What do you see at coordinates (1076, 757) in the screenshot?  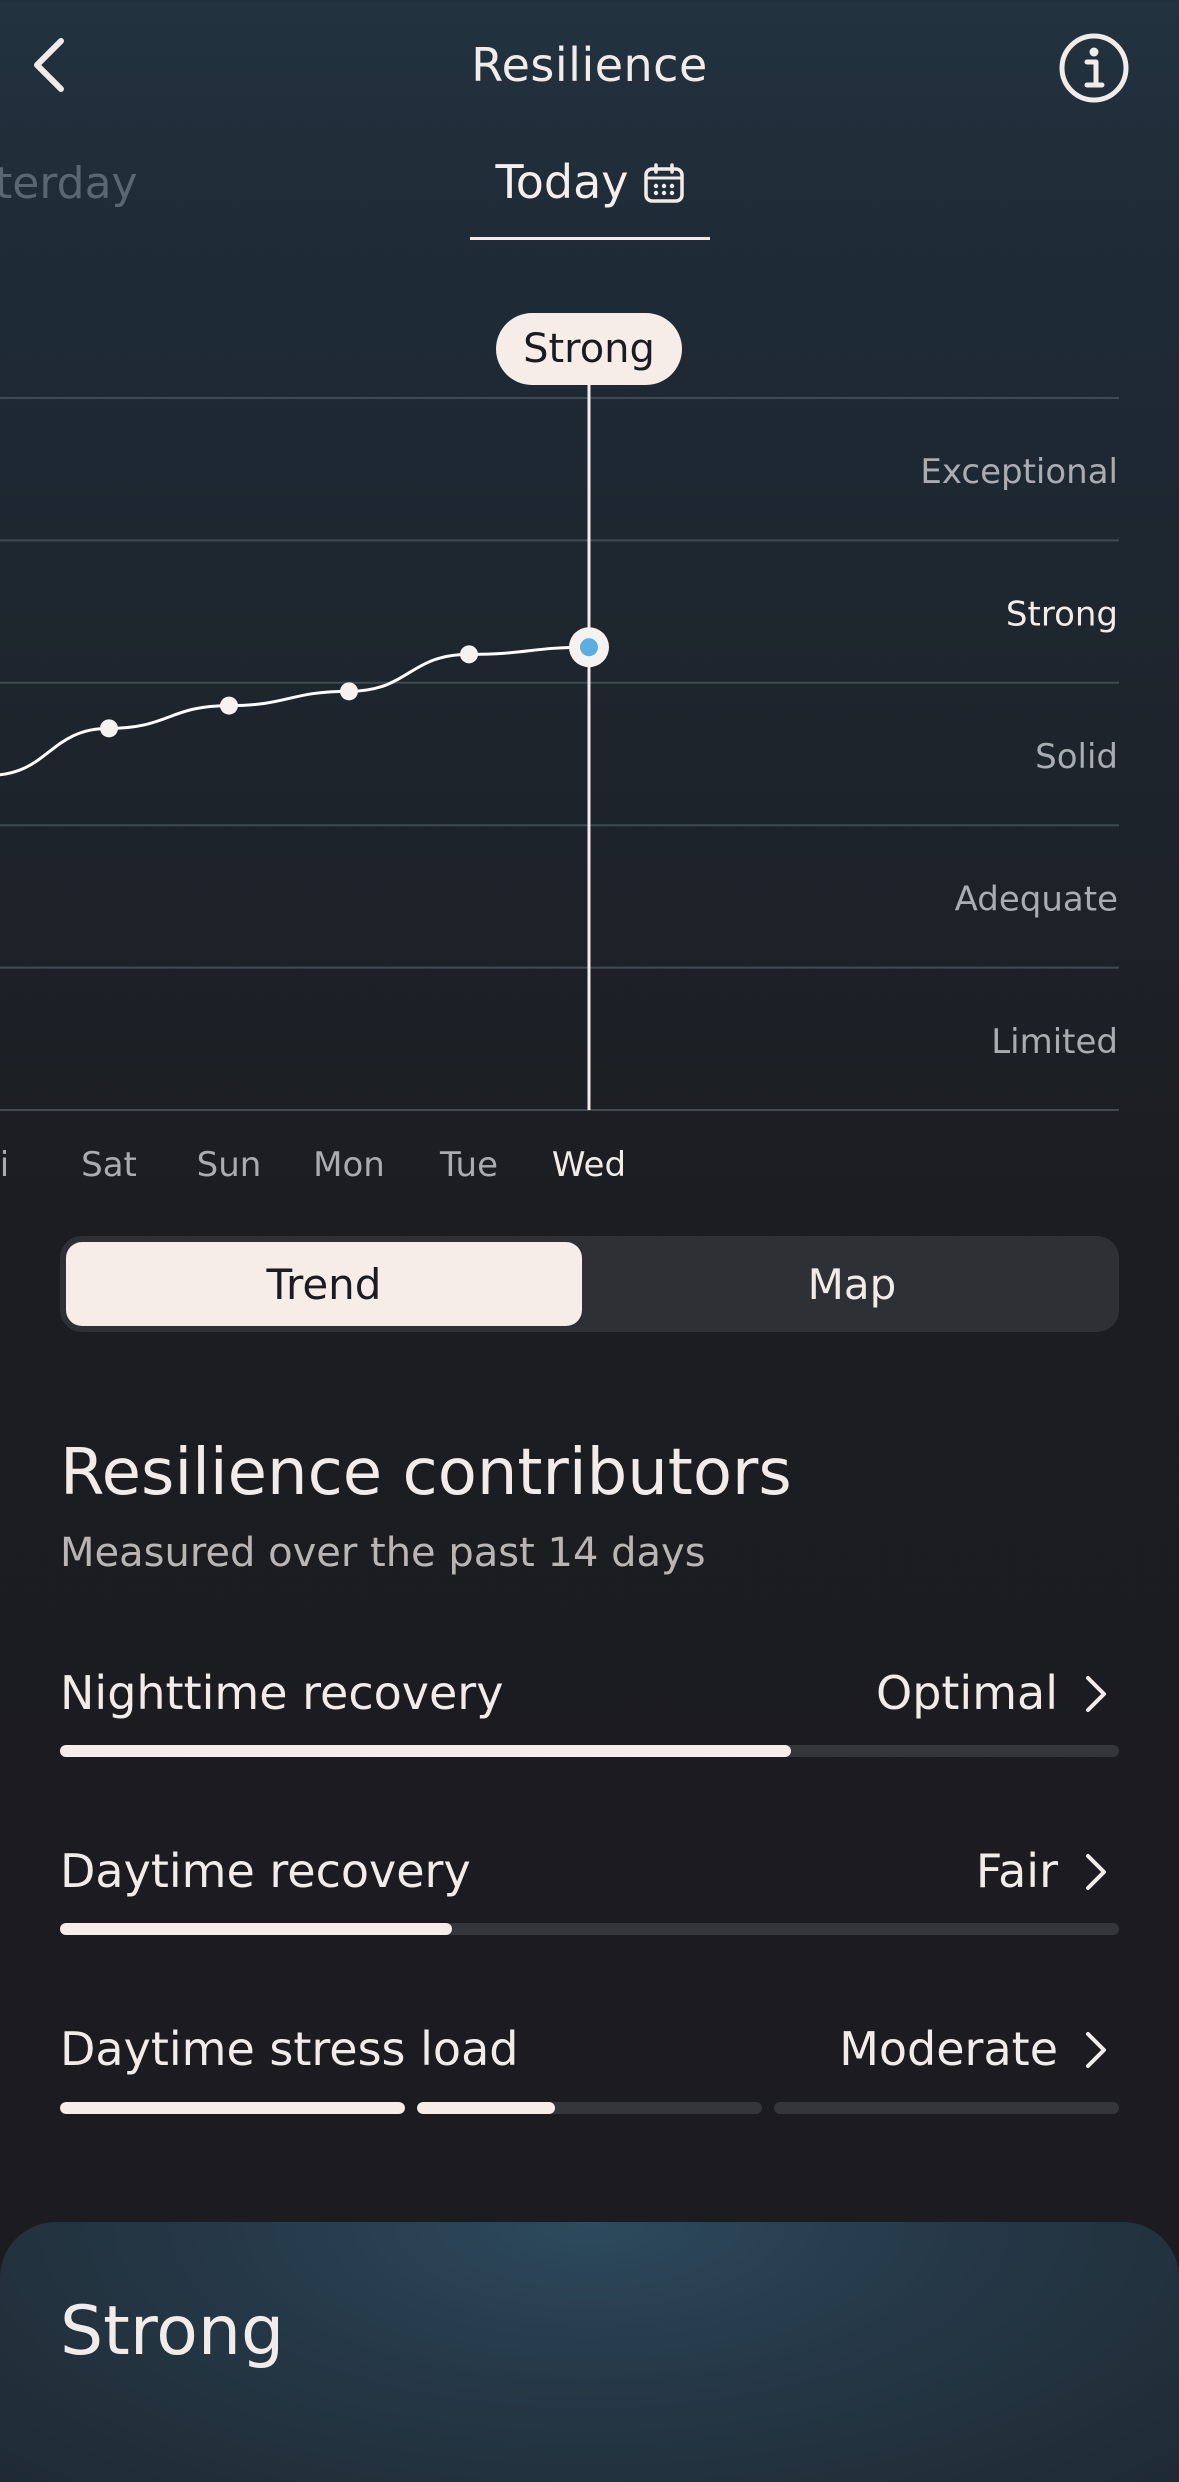 I see `level-label: Solid` at bounding box center [1076, 757].